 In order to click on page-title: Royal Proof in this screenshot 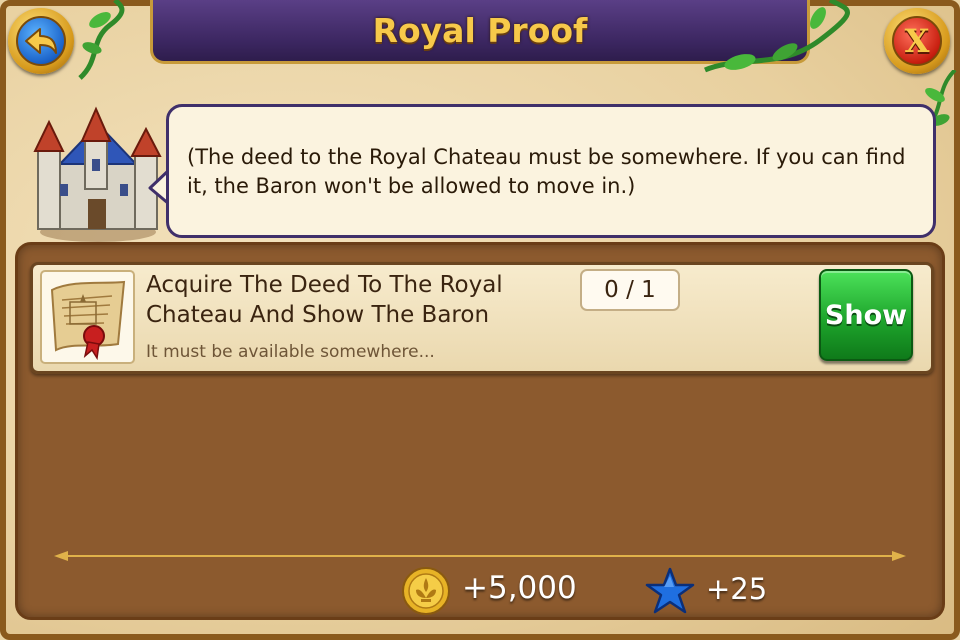, I will do `click(480, 30)`.